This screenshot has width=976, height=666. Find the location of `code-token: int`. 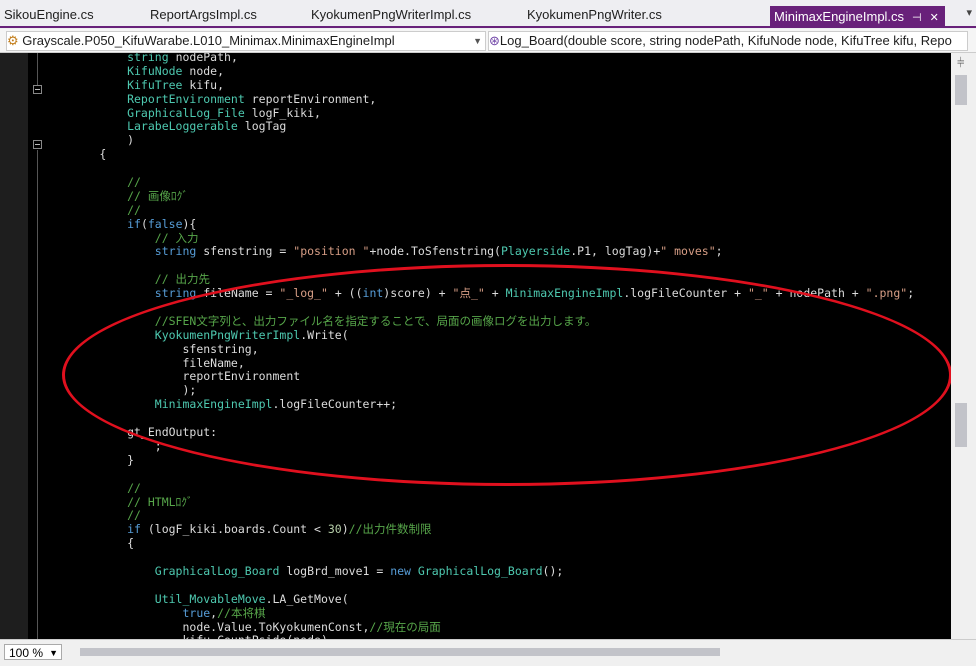

code-token: int is located at coordinates (373, 293).